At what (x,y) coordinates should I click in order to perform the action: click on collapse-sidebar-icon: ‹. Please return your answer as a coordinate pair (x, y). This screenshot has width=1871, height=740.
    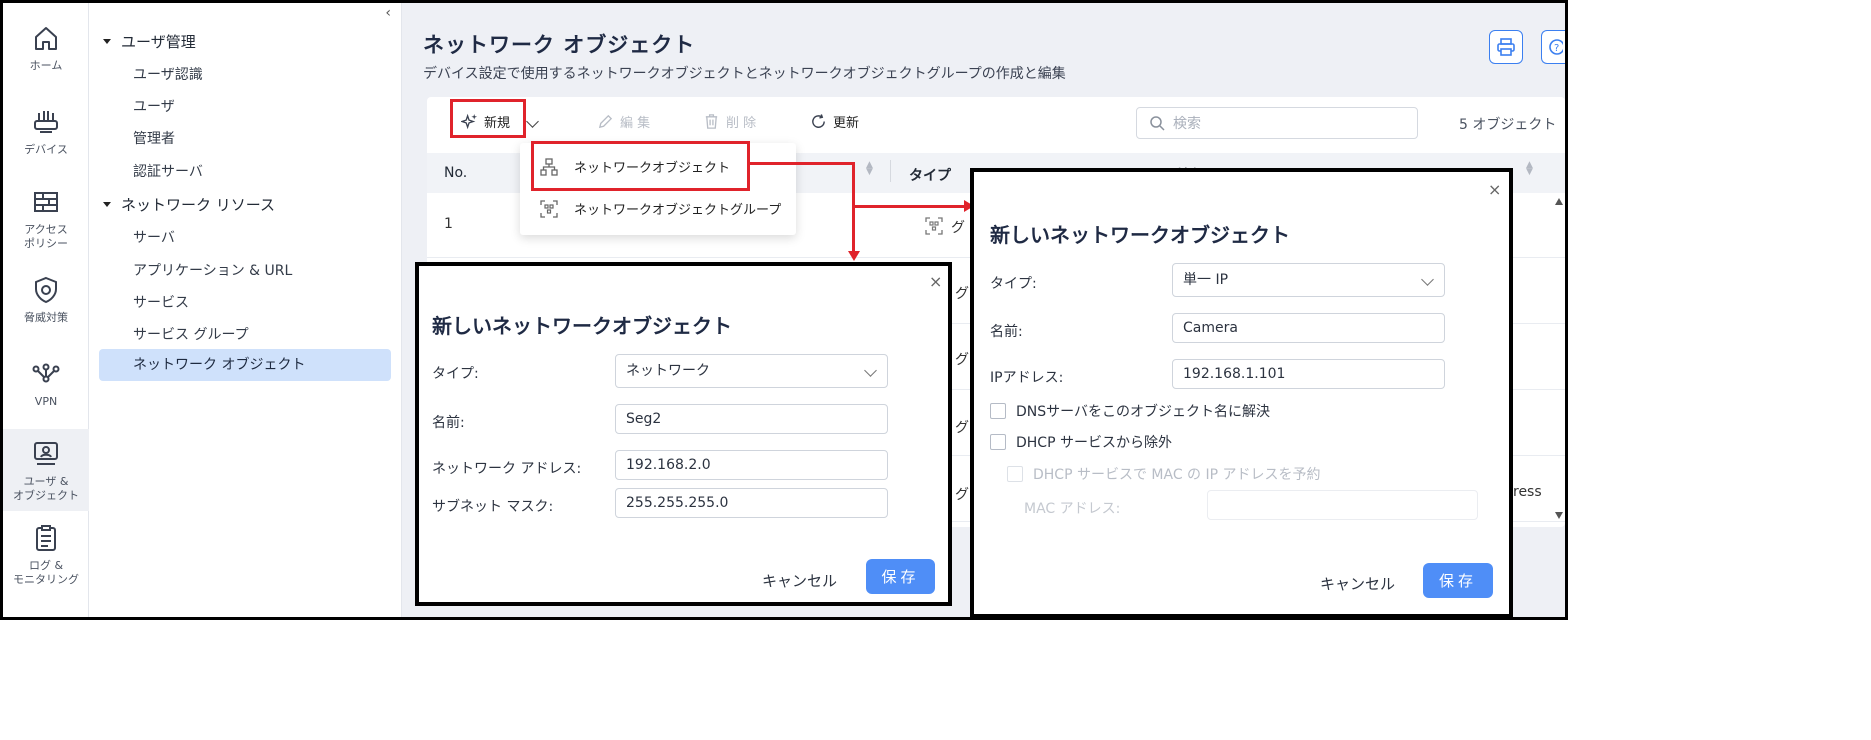
    Looking at the image, I should click on (388, 13).